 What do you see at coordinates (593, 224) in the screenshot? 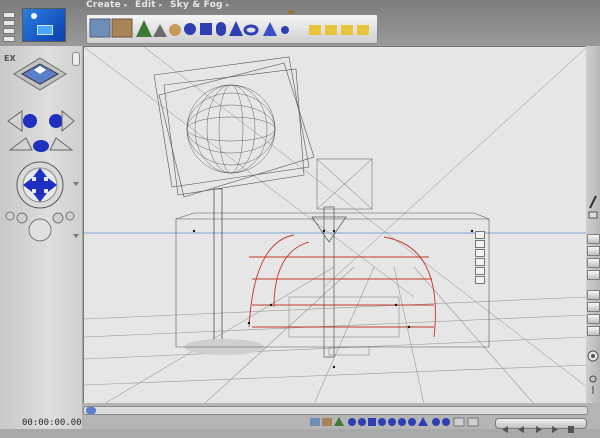
I see `right-toolbar` at bounding box center [593, 224].